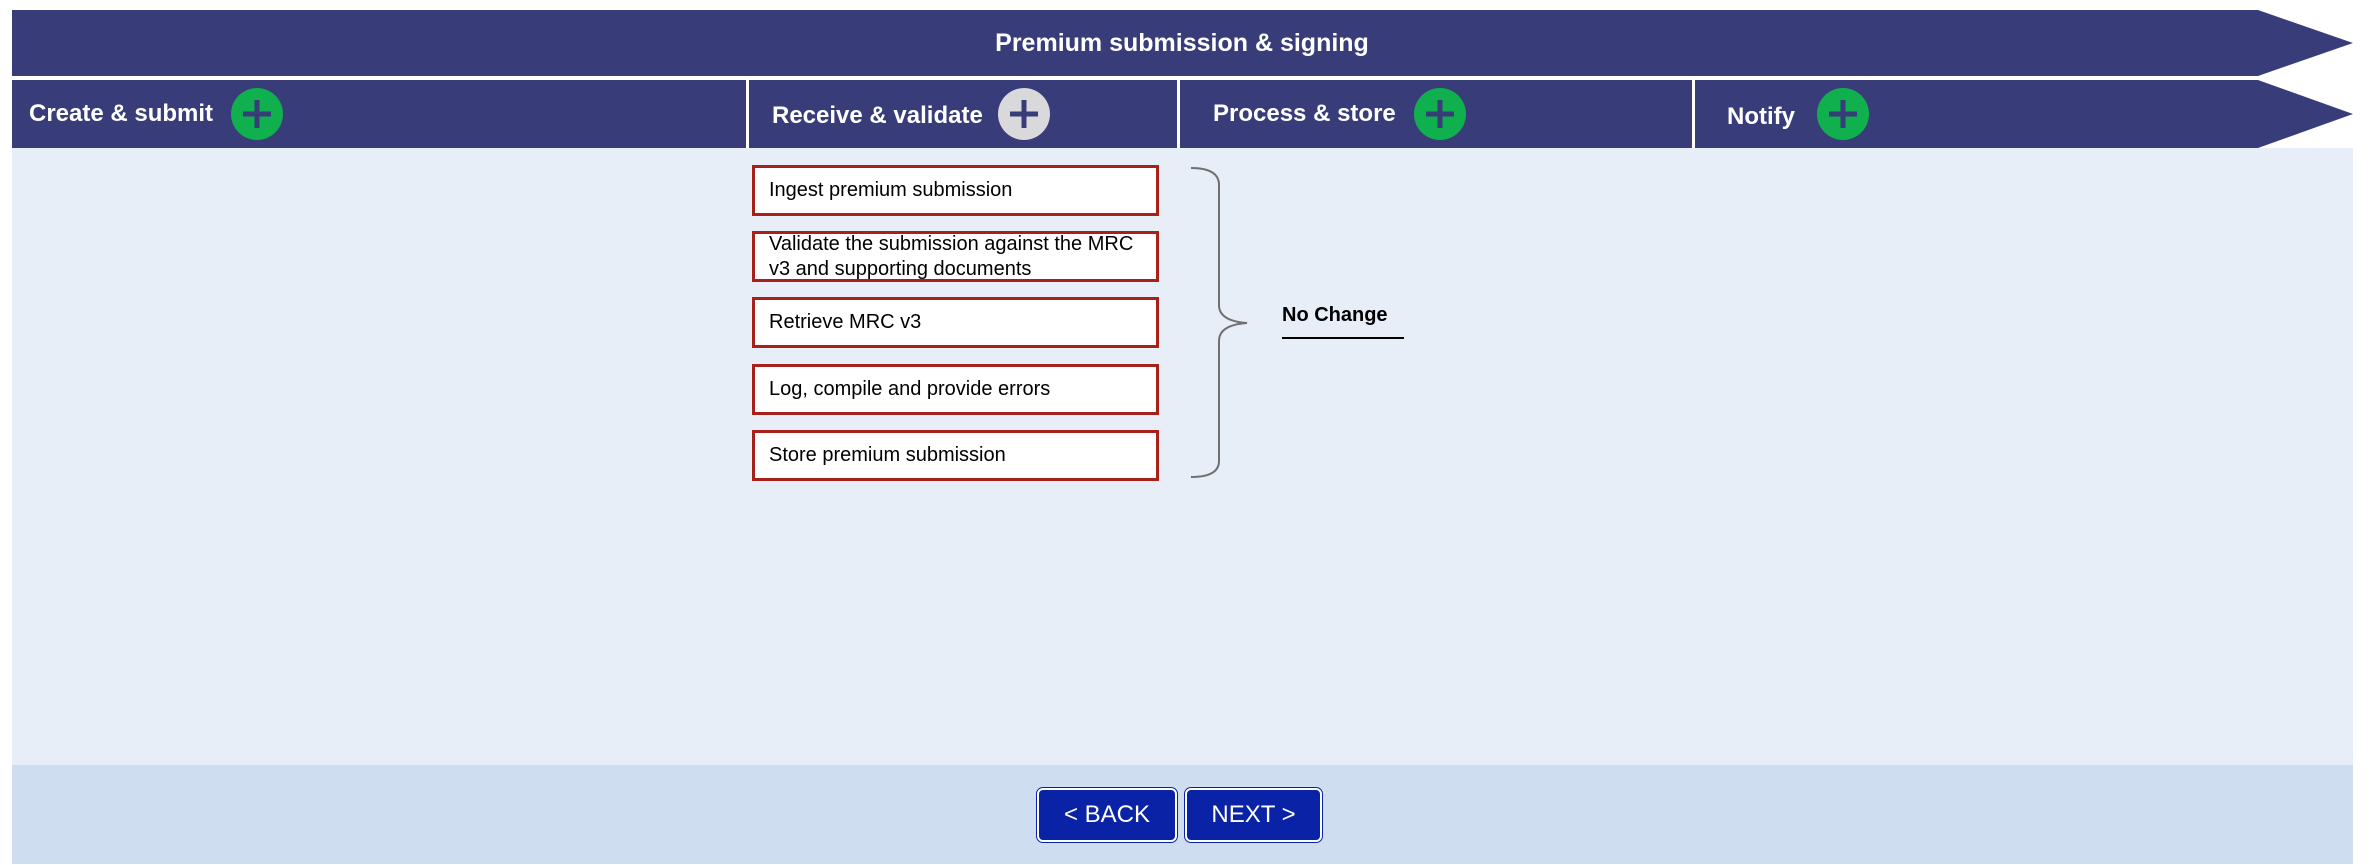 This screenshot has height=865, width=2369. Describe the element at coordinates (1335, 315) in the screenshot. I see `no-change-label: No Change` at that location.